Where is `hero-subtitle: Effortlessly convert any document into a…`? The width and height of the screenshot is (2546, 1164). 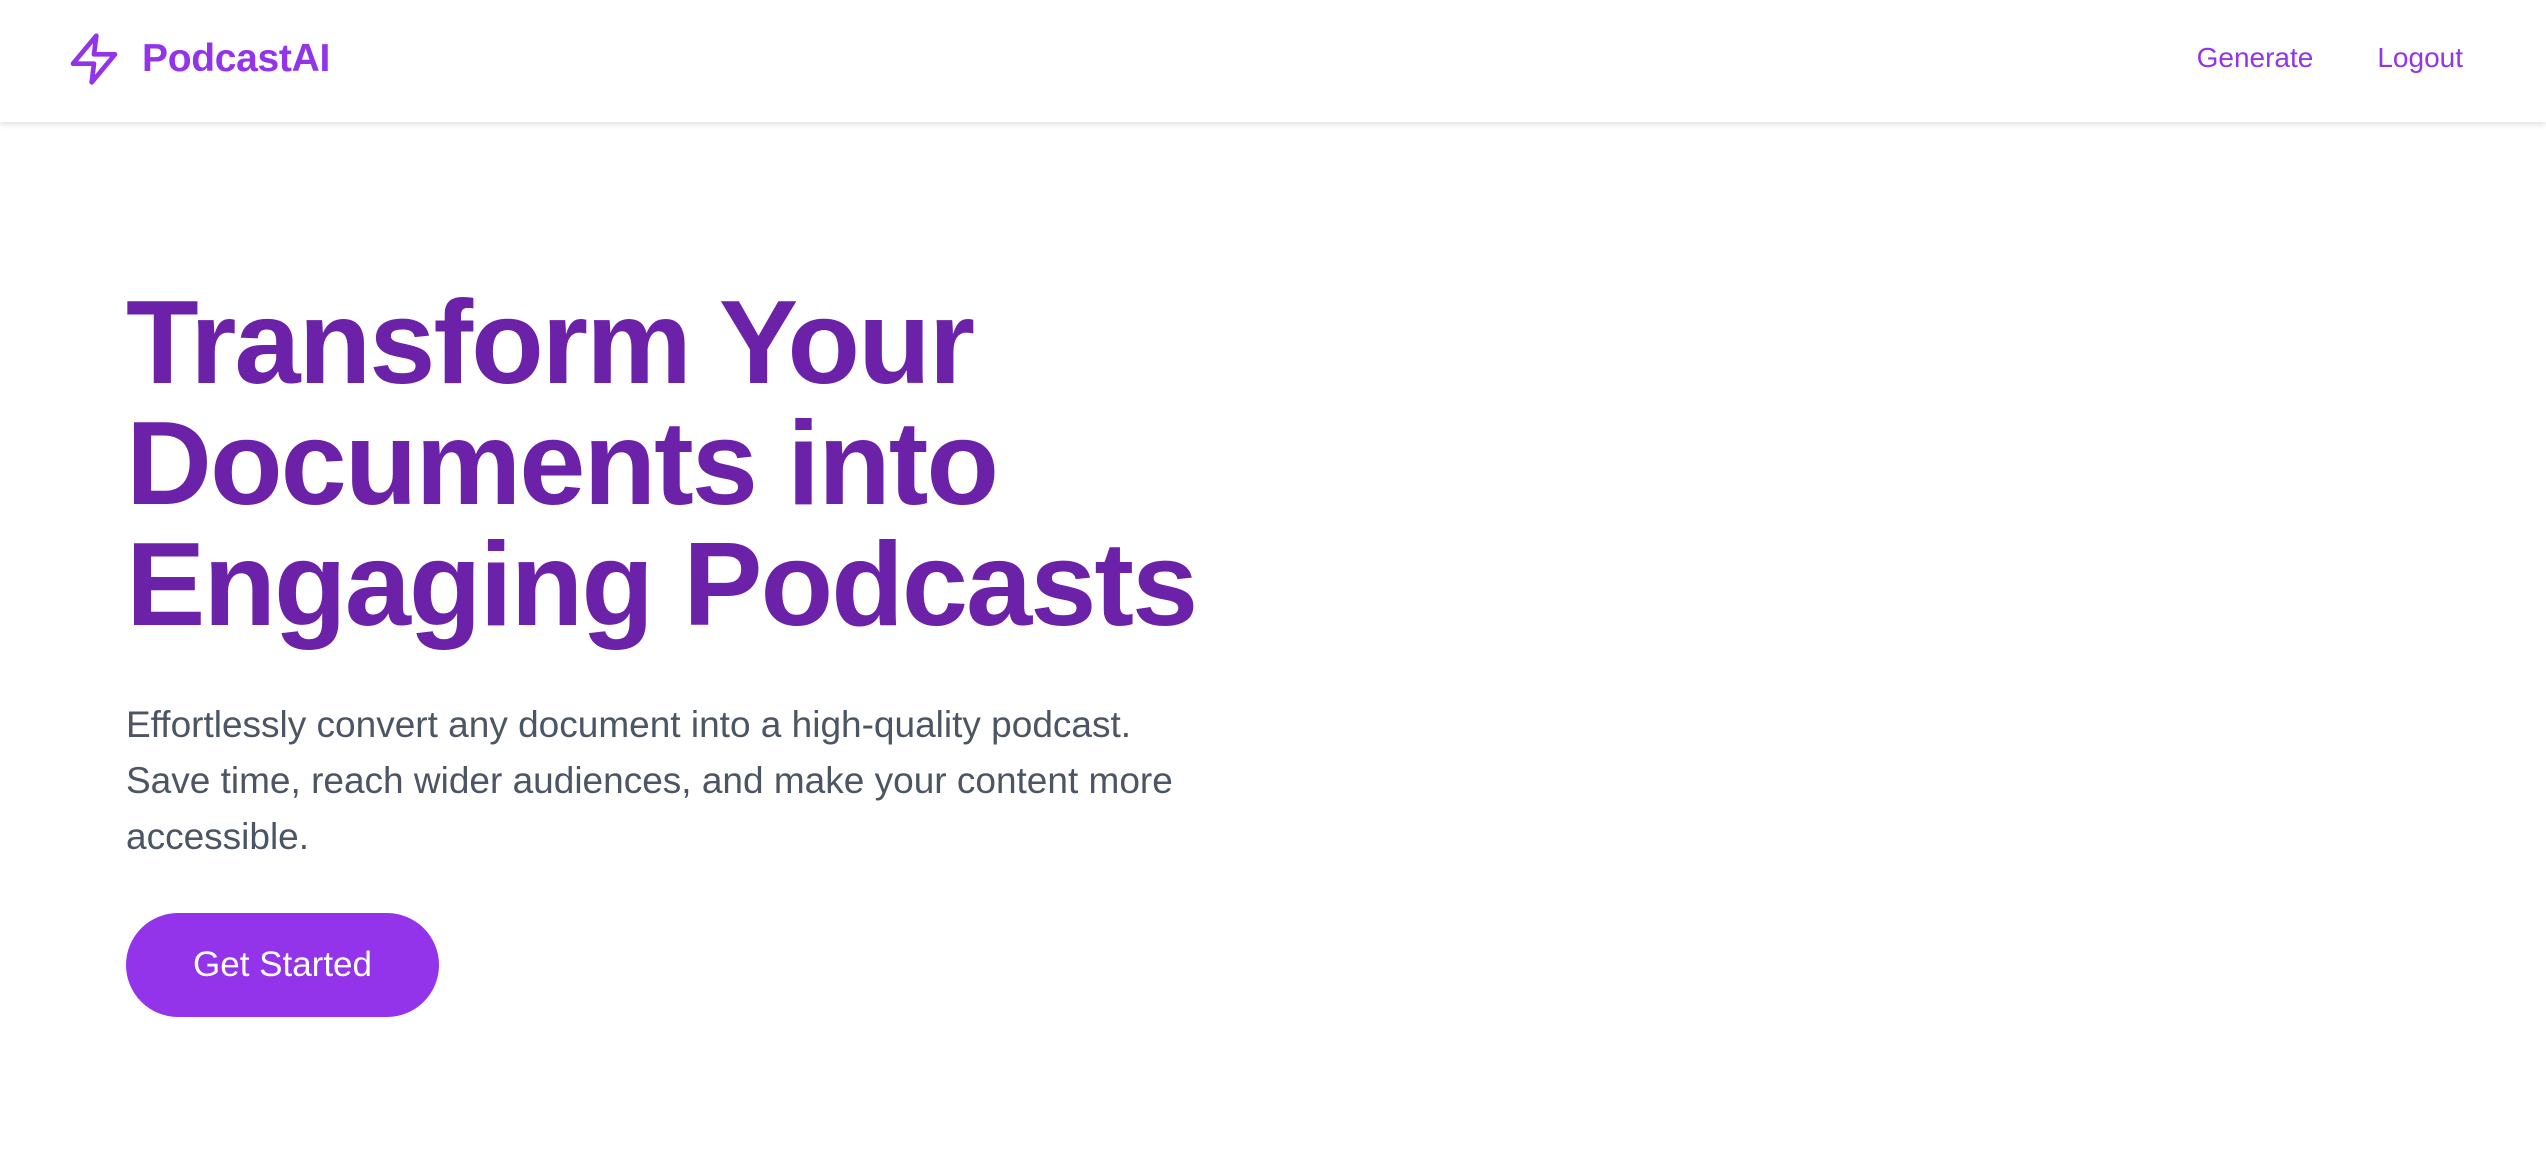 hero-subtitle: Effortlessly convert any document into a… is located at coordinates (691, 781).